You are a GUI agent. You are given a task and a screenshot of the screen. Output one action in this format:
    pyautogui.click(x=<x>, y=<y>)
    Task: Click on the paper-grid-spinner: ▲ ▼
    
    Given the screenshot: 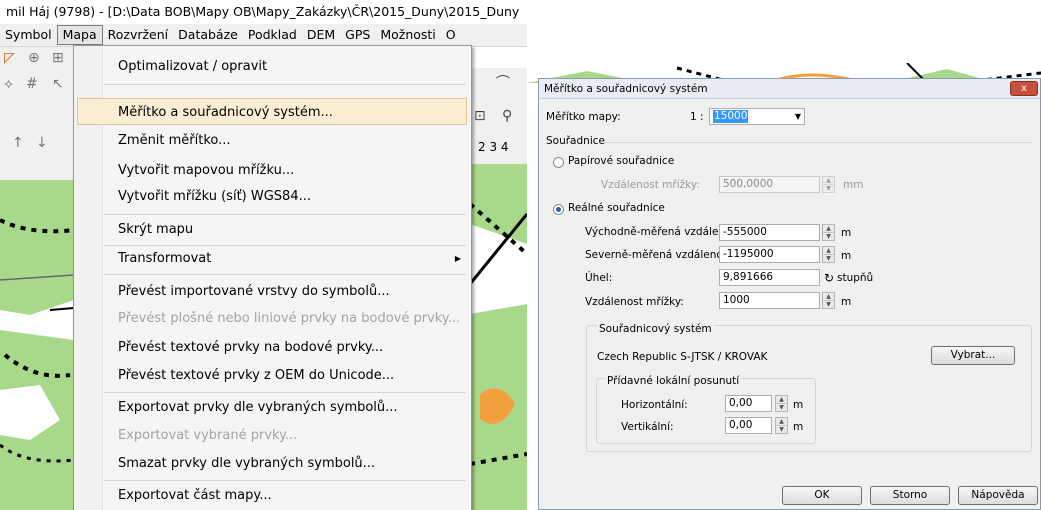 What is the action you would take?
    pyautogui.click(x=828, y=184)
    